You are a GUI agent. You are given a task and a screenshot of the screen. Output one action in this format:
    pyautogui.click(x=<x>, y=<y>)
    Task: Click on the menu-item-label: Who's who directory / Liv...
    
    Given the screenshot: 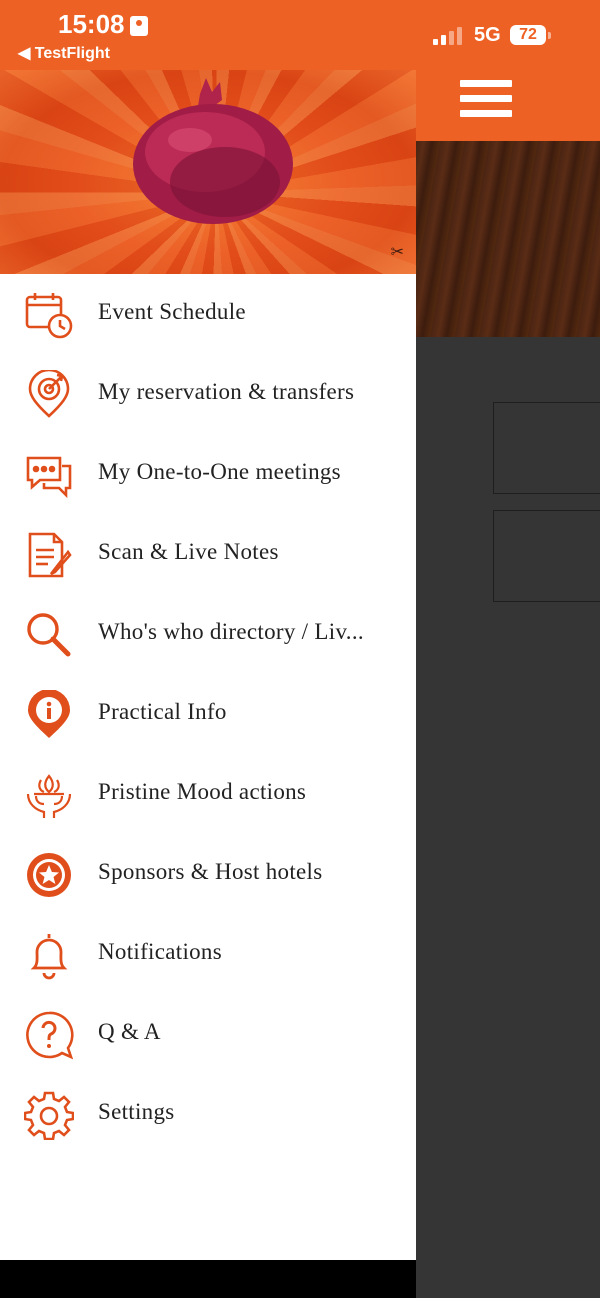 What is the action you would take?
    pyautogui.click(x=231, y=631)
    